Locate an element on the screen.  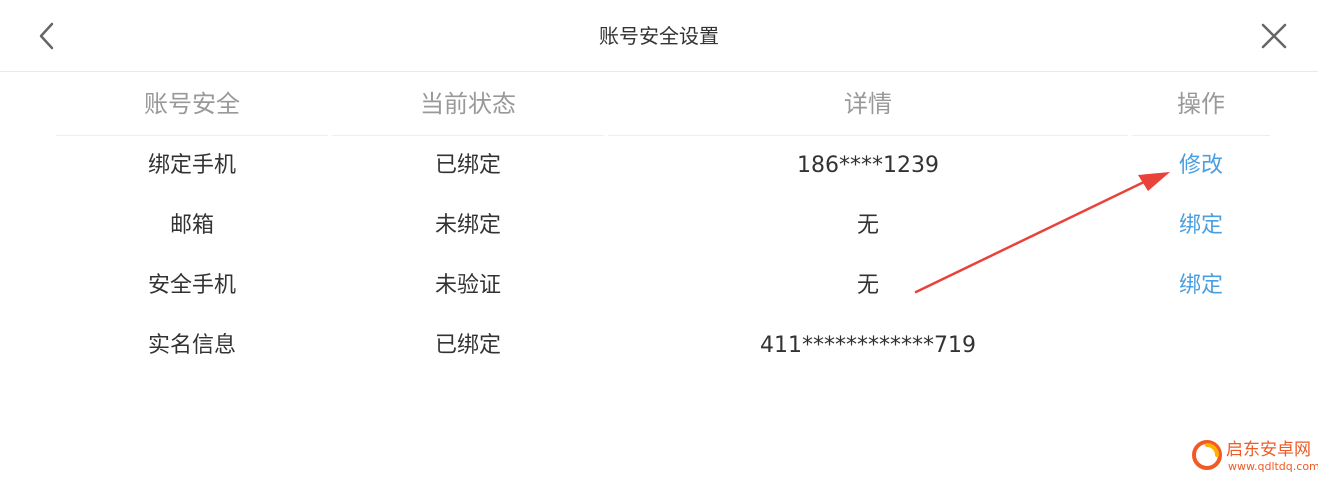
row-detail: 411************719 is located at coordinates (868, 345).